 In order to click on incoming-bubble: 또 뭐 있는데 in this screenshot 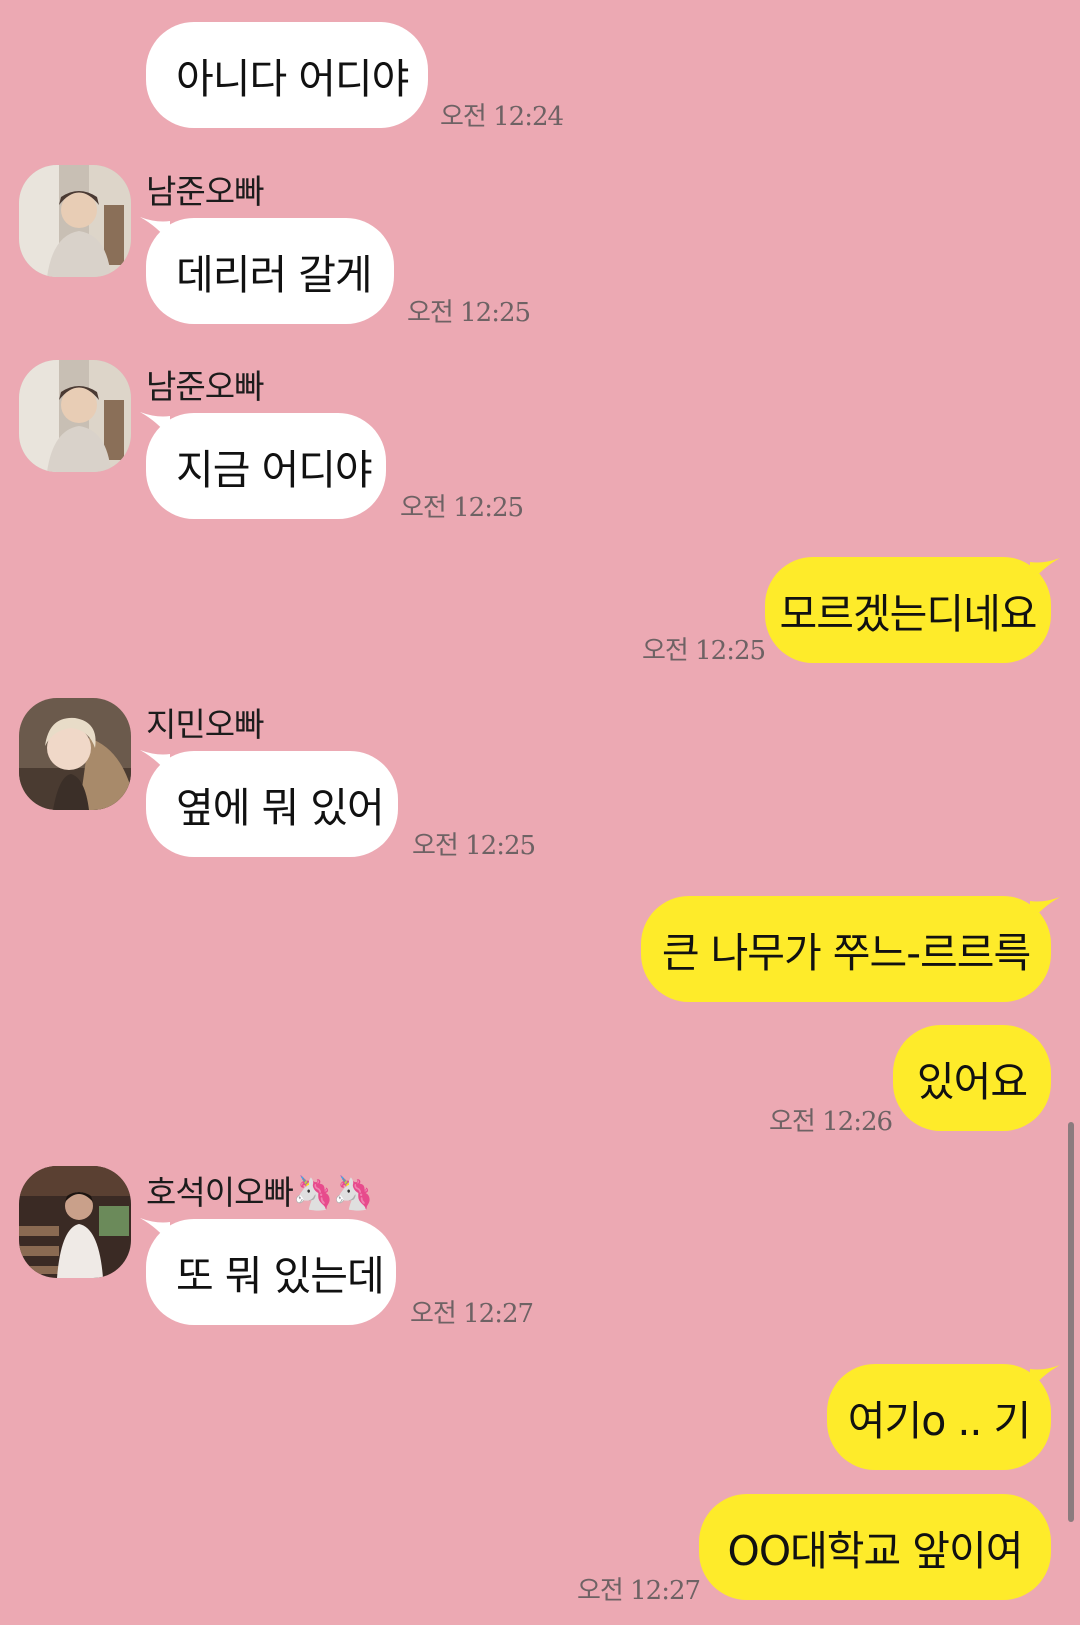, I will do `click(271, 1272)`.